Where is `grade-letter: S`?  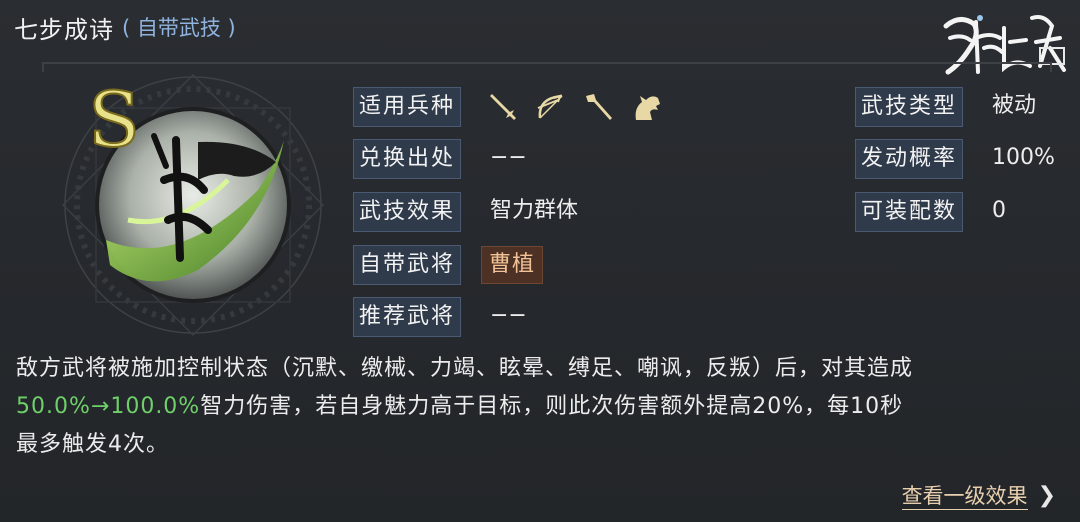
grade-letter: S is located at coordinates (114, 120).